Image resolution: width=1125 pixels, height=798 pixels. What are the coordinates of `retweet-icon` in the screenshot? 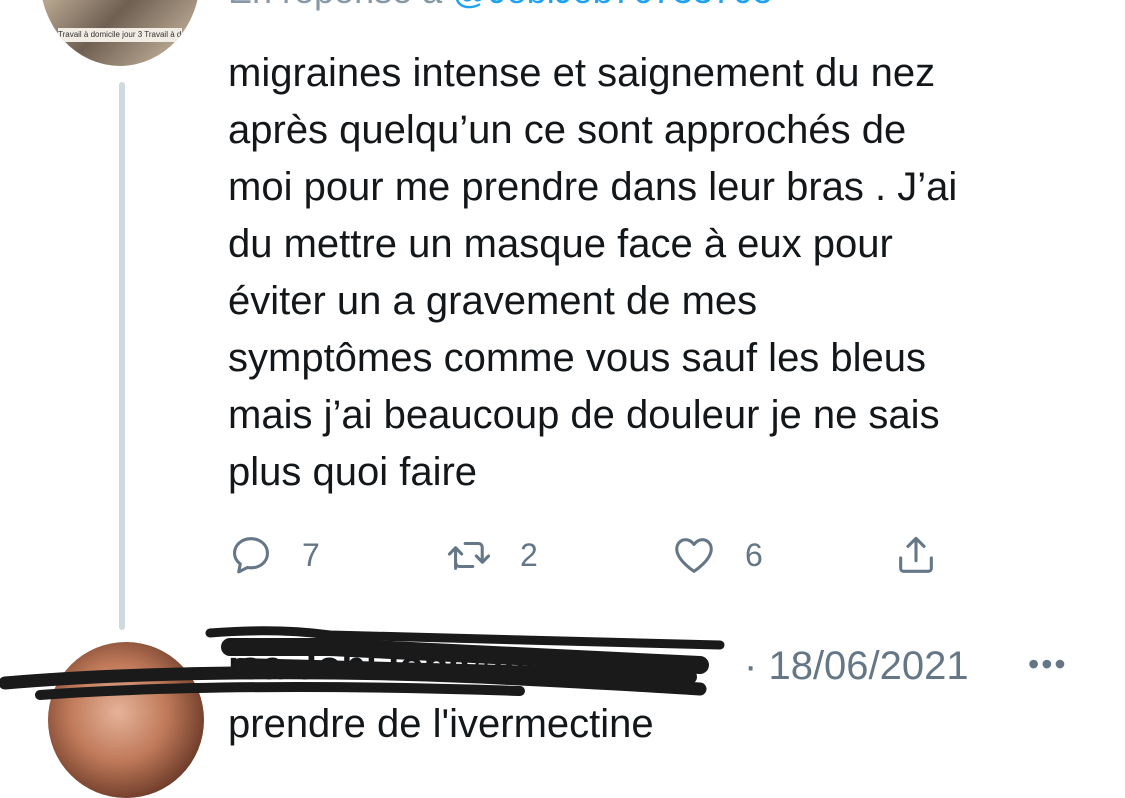 It's located at (469, 555).